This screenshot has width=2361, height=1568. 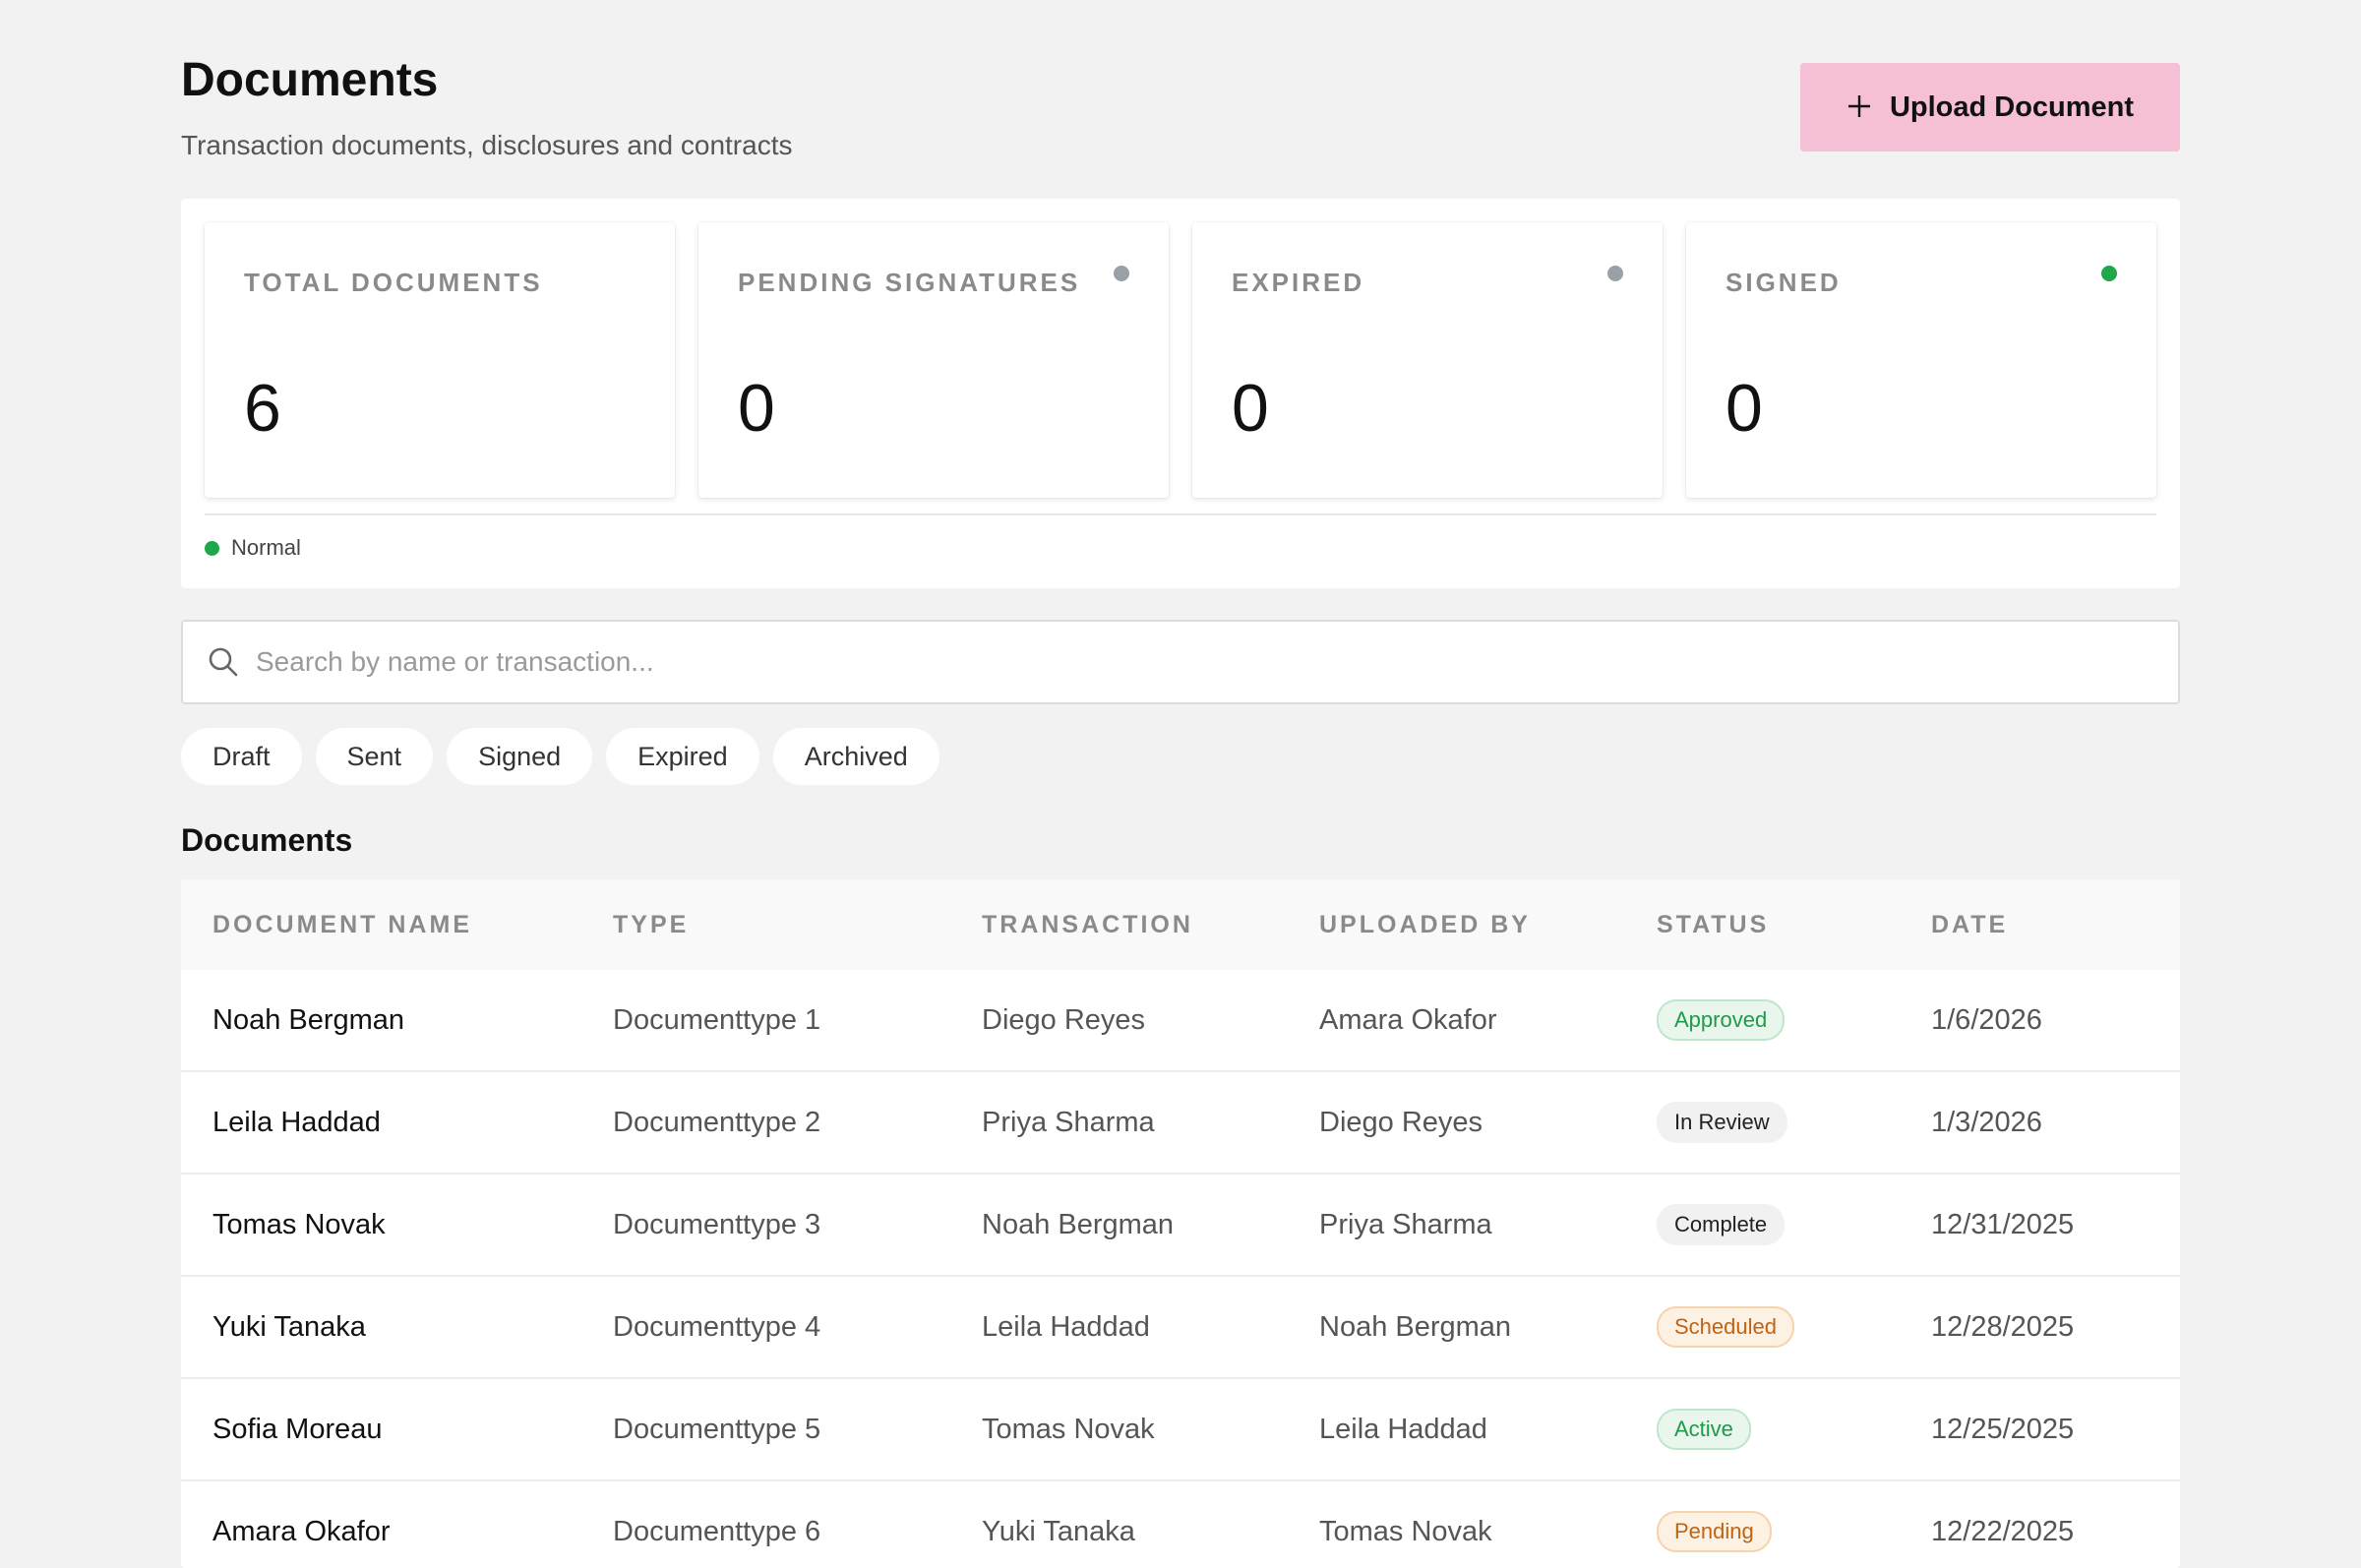 I want to click on uploaded-by-cell: Diego Reyes, so click(x=1401, y=1122).